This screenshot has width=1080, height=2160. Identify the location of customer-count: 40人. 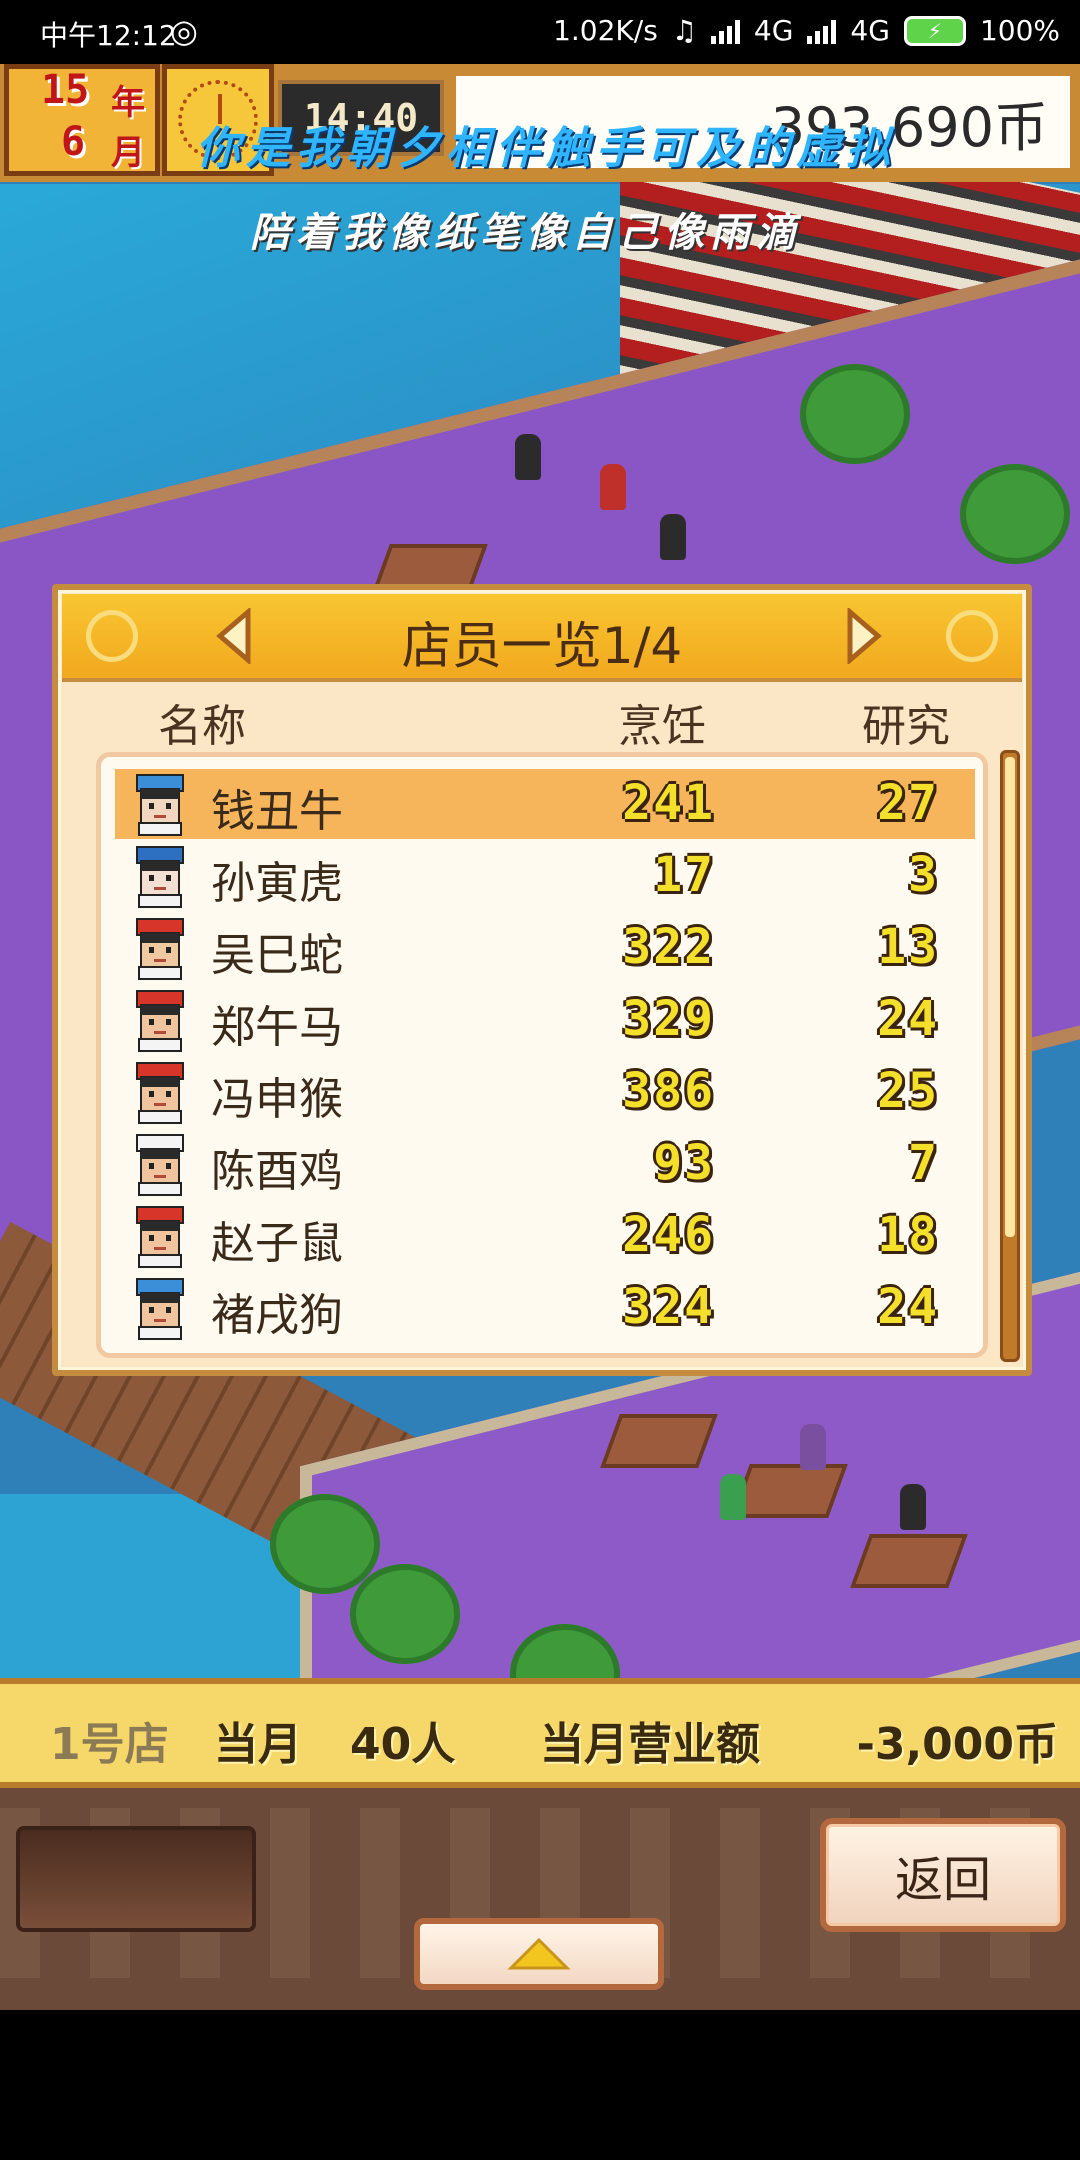
(403, 1744).